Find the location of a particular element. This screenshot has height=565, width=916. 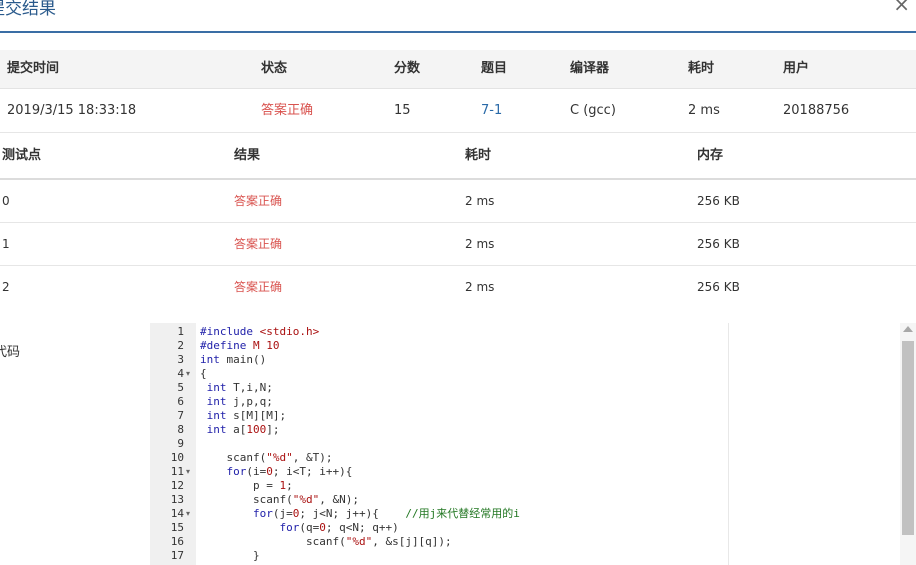

testcase-id: 0 is located at coordinates (6, 201).